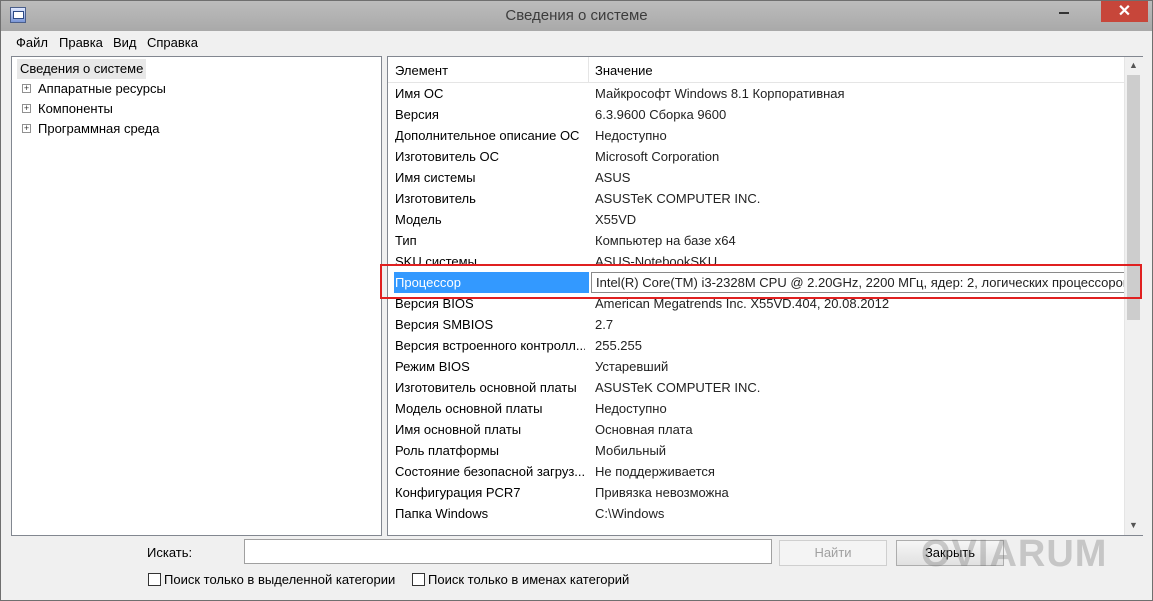  Describe the element at coordinates (435, 198) in the screenshot. I see `row-element-cell: Изготовитель` at that location.